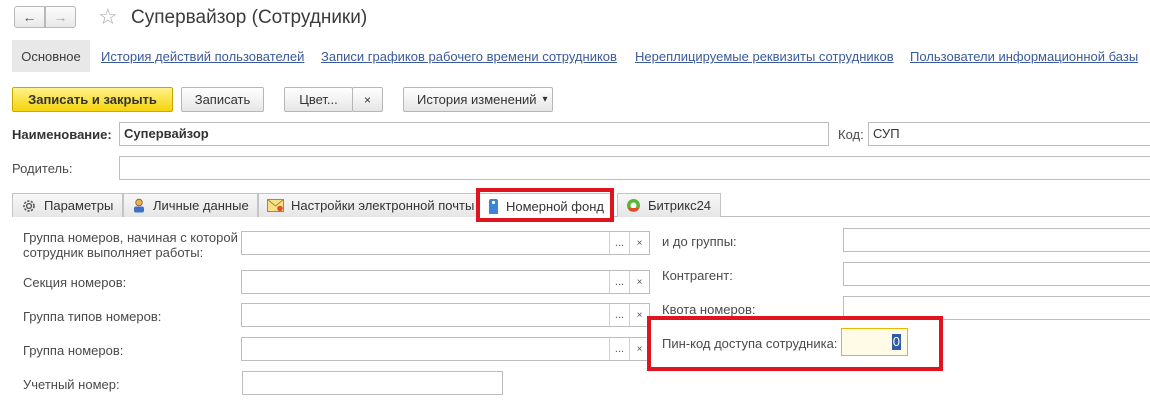  What do you see at coordinates (445, 349) in the screenshot?
I see `room-group-select: ... ×` at bounding box center [445, 349].